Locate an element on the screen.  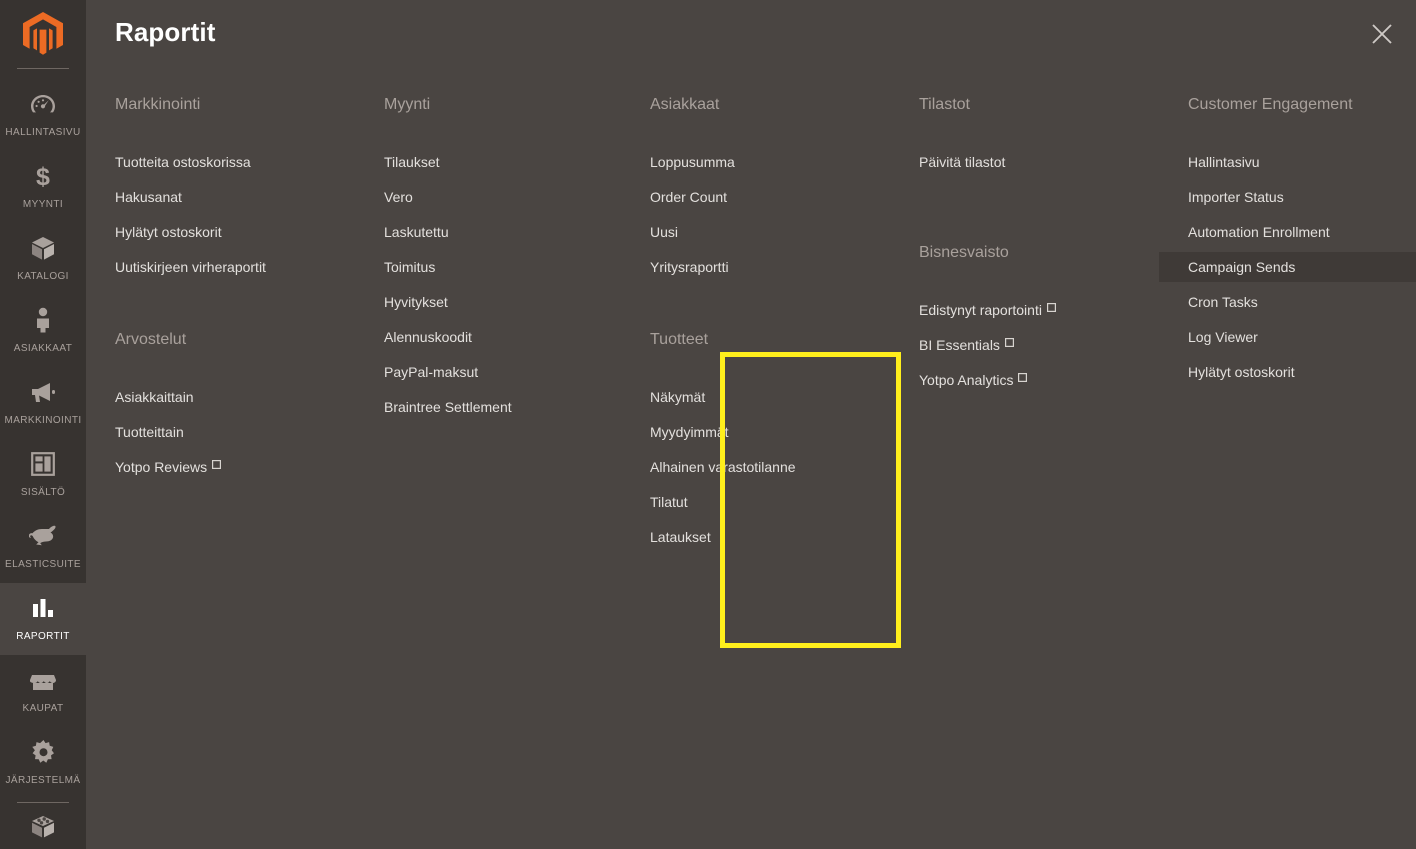
menu-item-label: Asiakkaittain is located at coordinates (154, 397).